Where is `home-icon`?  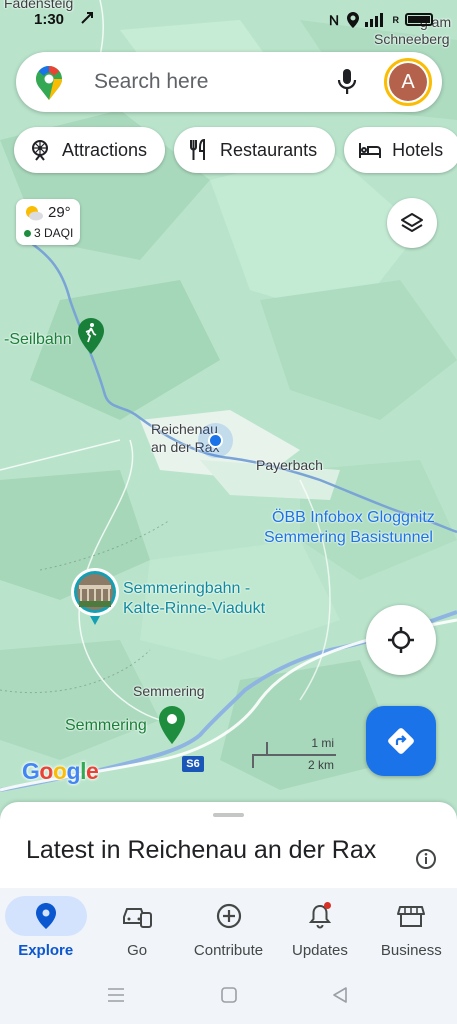 home-icon is located at coordinates (229, 995).